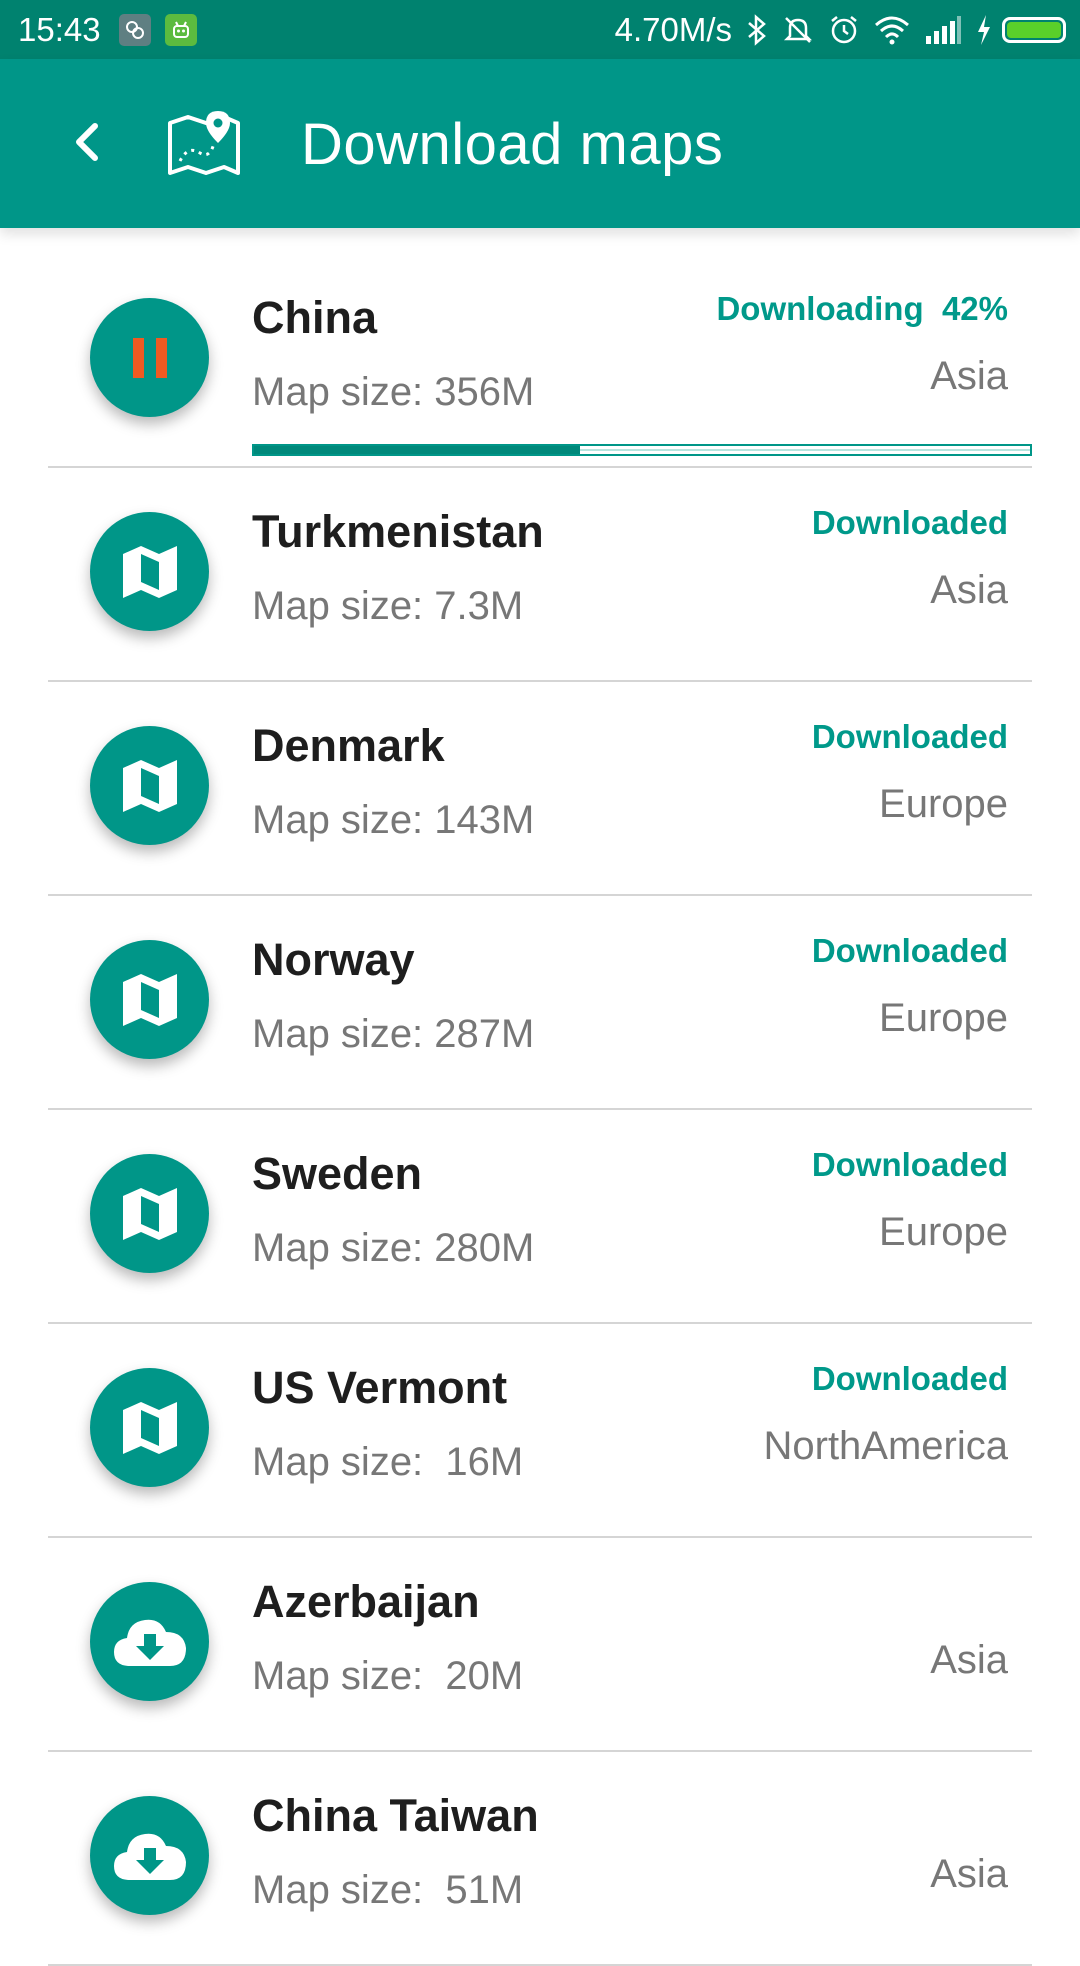 The image size is (1080, 1966). I want to click on list-item: Sweden Map size: 280M Downloaded Europe, so click(540, 1217).